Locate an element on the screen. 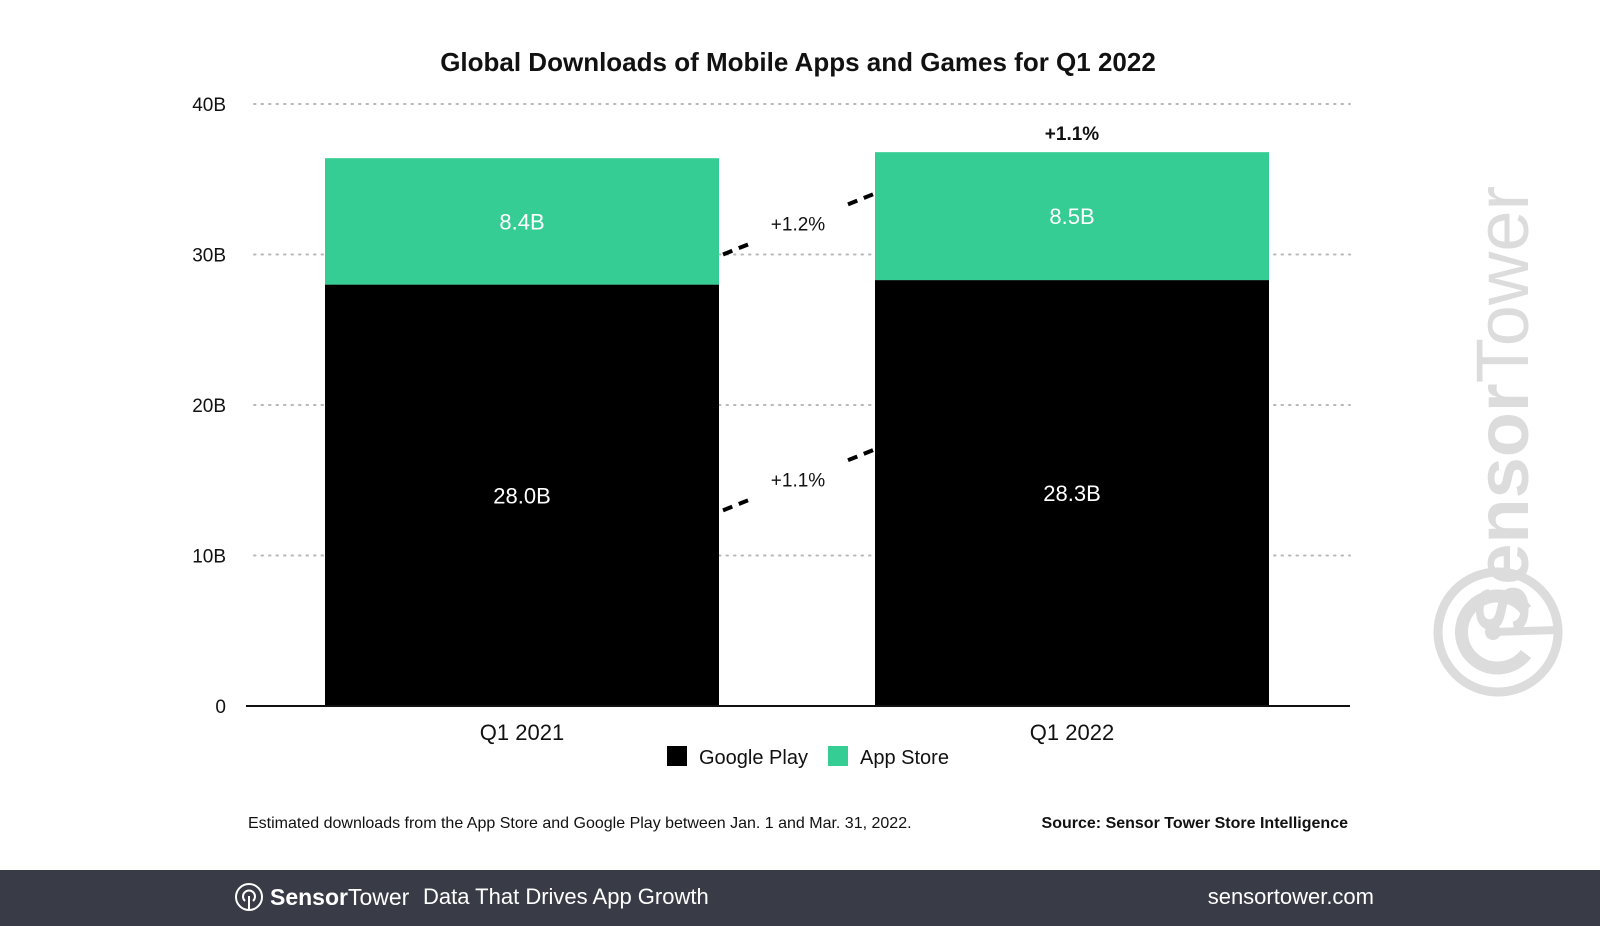 The height and width of the screenshot is (926, 1600). sensortower-watermark: SensorTower is located at coordinates (1498, 441).